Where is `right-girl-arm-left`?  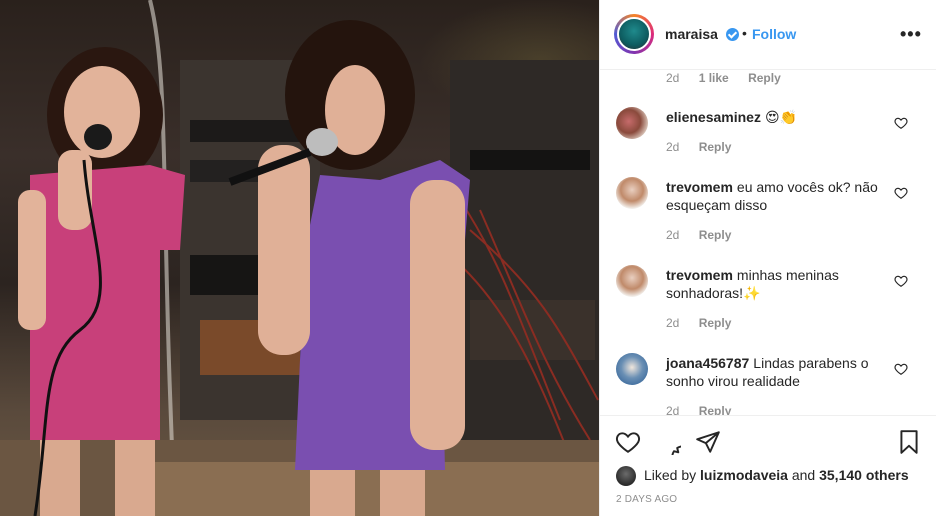 right-girl-arm-left is located at coordinates (284, 250).